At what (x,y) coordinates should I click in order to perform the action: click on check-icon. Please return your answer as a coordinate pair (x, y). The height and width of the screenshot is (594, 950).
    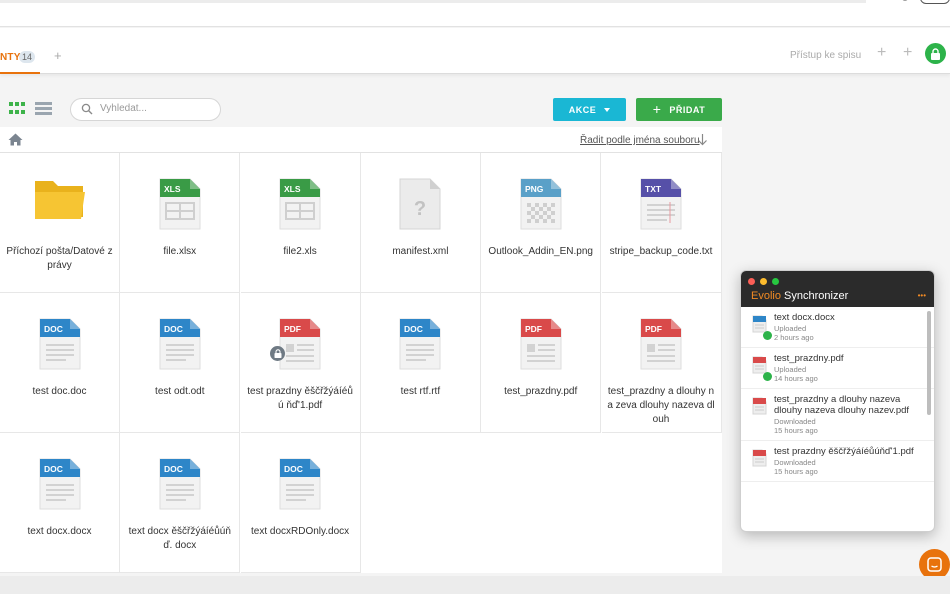
    Looking at the image, I should click on (767, 335).